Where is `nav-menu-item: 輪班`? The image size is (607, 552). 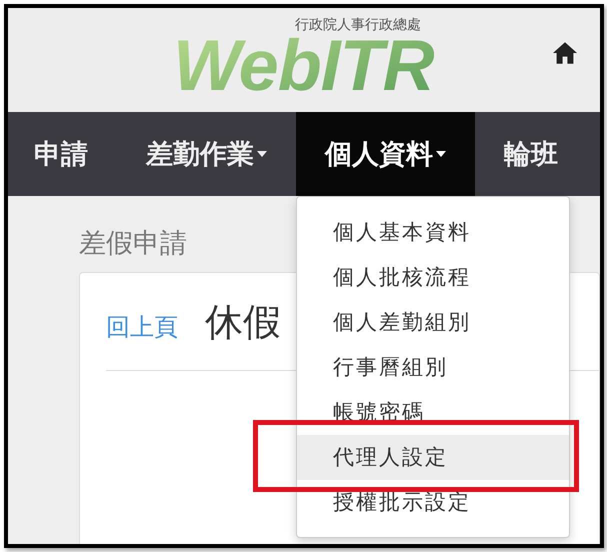
nav-menu-item: 輪班 is located at coordinates (531, 154).